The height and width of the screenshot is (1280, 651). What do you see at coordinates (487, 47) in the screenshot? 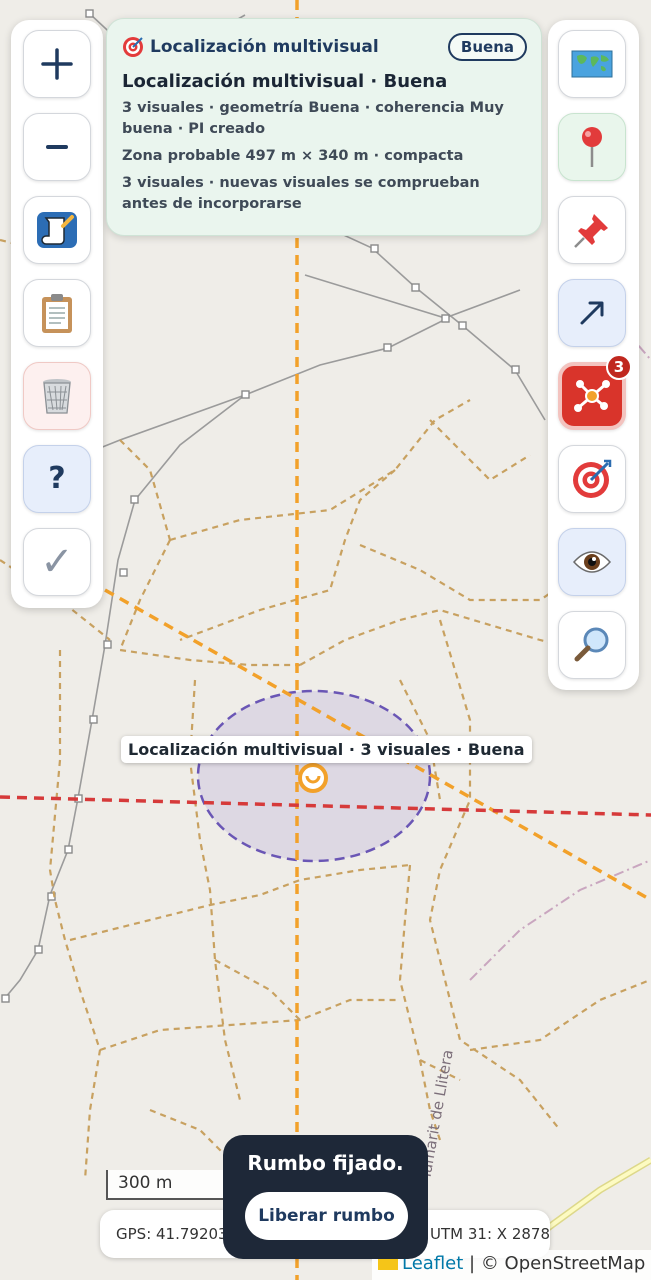
I see `quality-badge: Buena` at bounding box center [487, 47].